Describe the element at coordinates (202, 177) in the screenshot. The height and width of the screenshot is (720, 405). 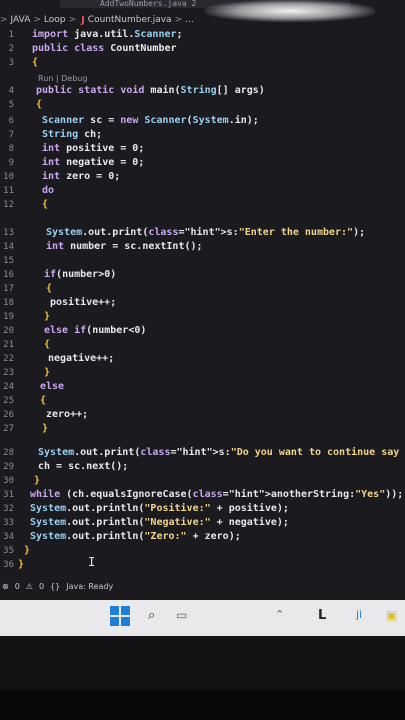
I see `code-line: 10 int zero = 0;` at that location.